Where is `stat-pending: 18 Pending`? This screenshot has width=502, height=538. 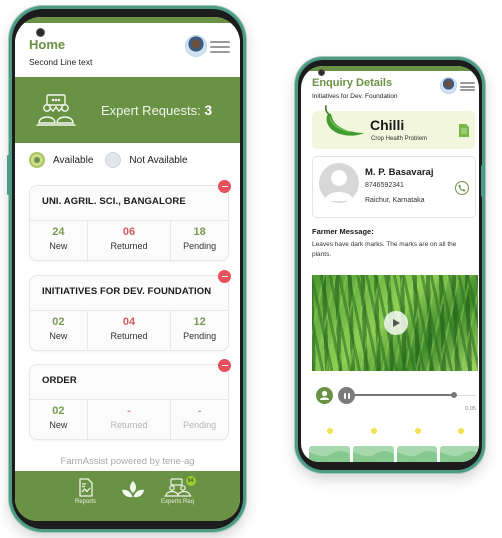 stat-pending: 18 Pending is located at coordinates (199, 240).